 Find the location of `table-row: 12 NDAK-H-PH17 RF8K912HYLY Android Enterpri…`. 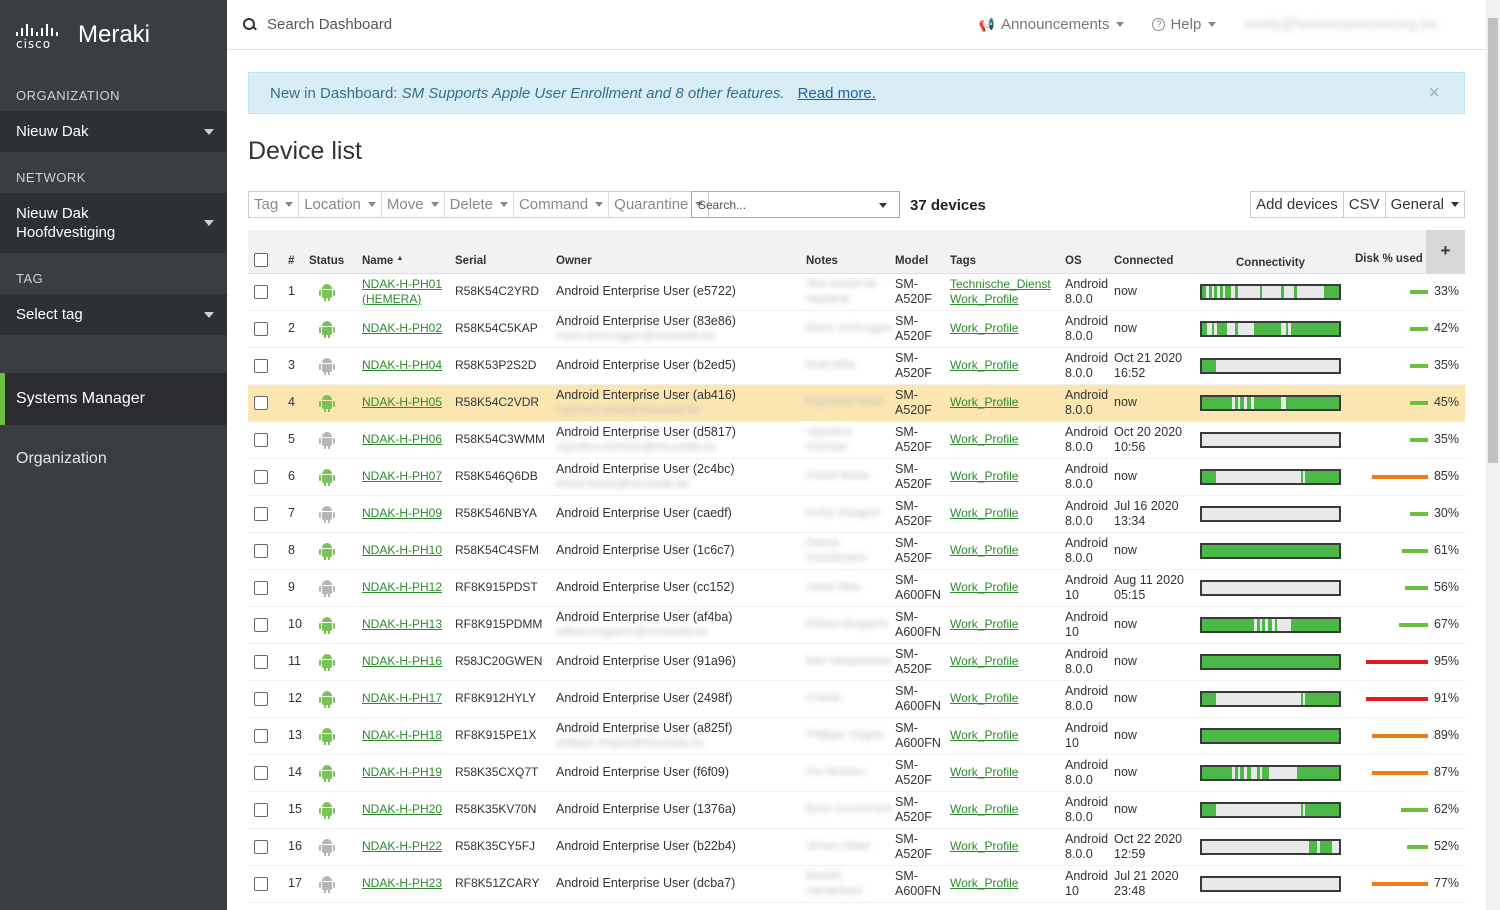

table-row: 12 NDAK-H-PH17 RF8K912HYLY Android Enterpri… is located at coordinates (856, 699).